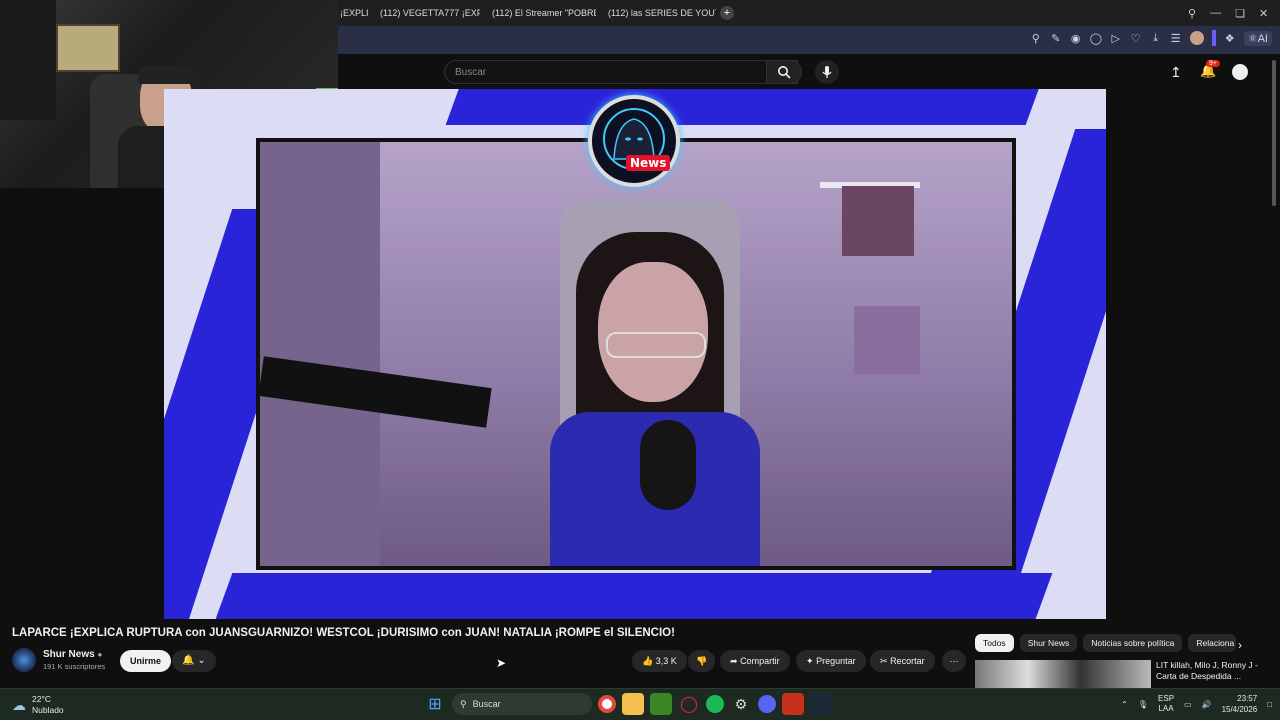 This screenshot has width=1280, height=720. Describe the element at coordinates (486, 704) in the screenshot. I see `taskbar-search-label: Buscar` at that location.